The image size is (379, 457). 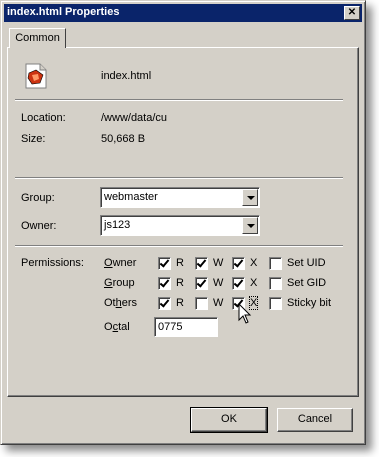 I want to click on owner-execute-checkbox, so click(x=238, y=263).